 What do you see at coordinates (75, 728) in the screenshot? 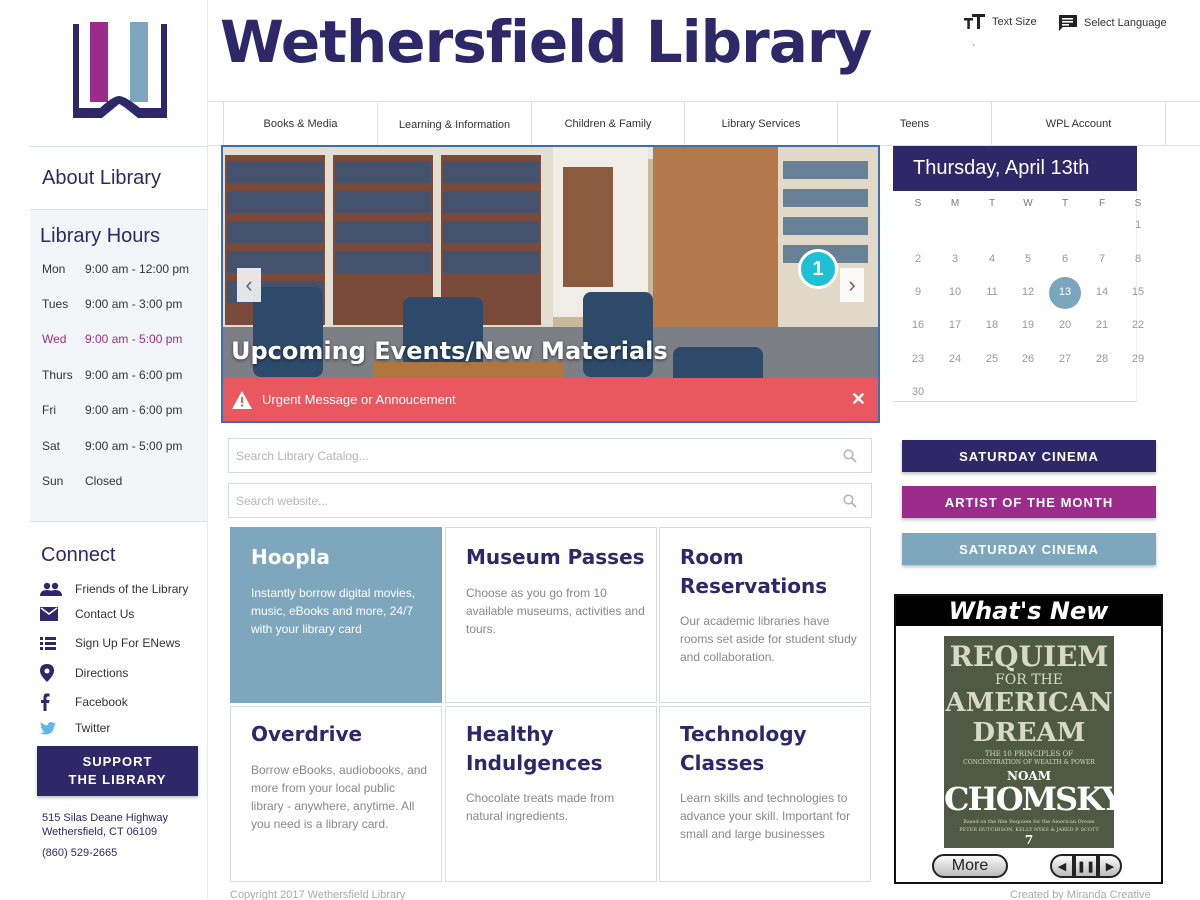
I see `connect-twitter-link: Twitter` at bounding box center [75, 728].